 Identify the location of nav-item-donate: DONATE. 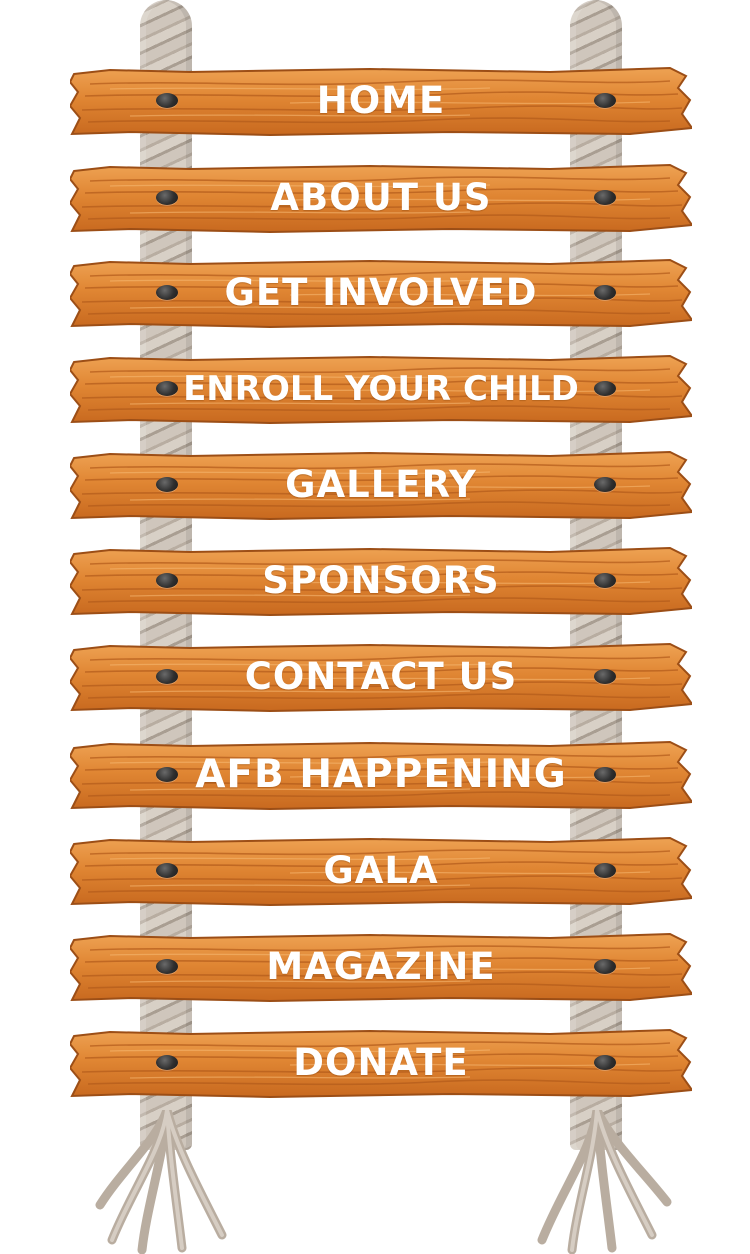
(381, 1063).